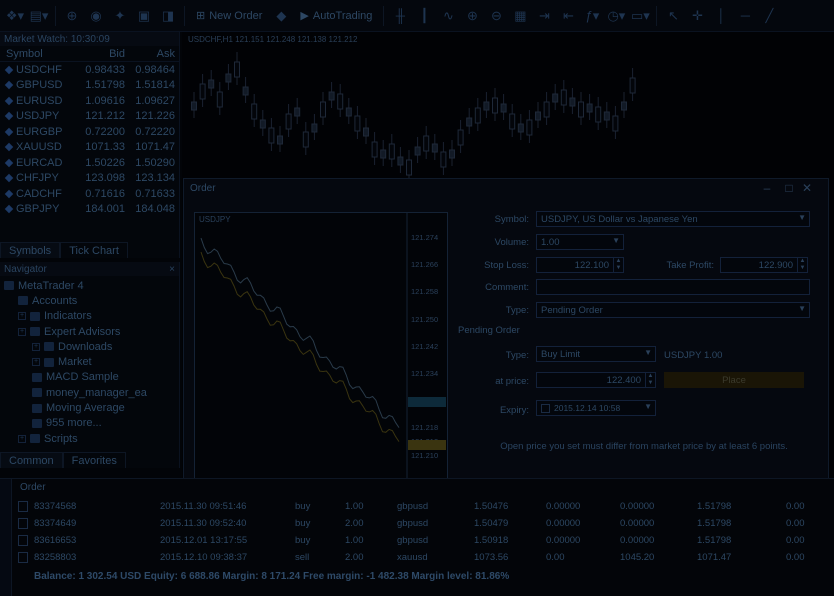 This screenshot has height=596, width=834. What do you see at coordinates (120, 16) in the screenshot?
I see `navigator-icon: ✦` at bounding box center [120, 16].